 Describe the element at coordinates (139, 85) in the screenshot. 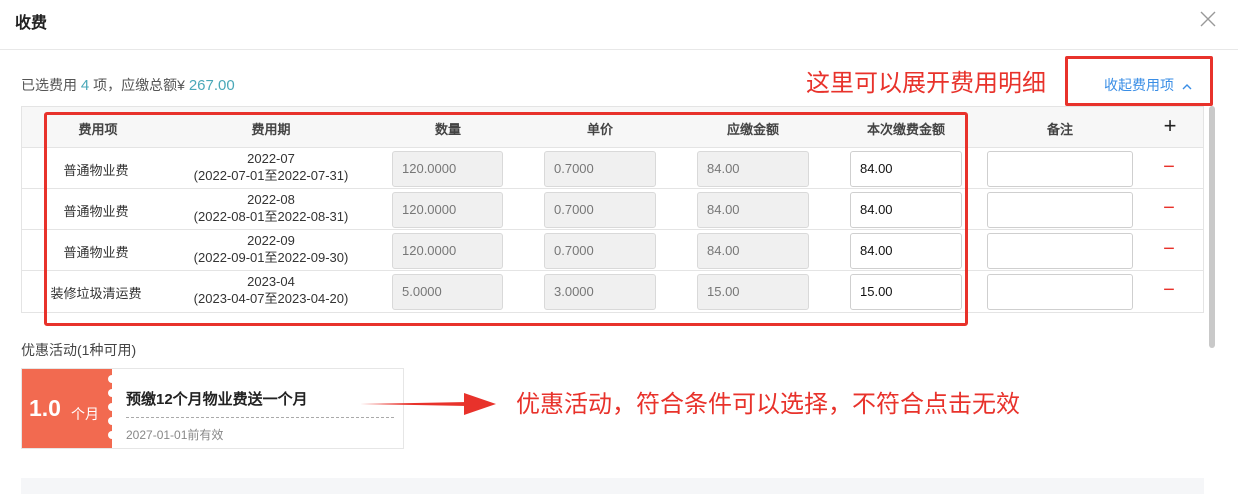

I see `summary-middle: 项，应缴总额¥` at that location.